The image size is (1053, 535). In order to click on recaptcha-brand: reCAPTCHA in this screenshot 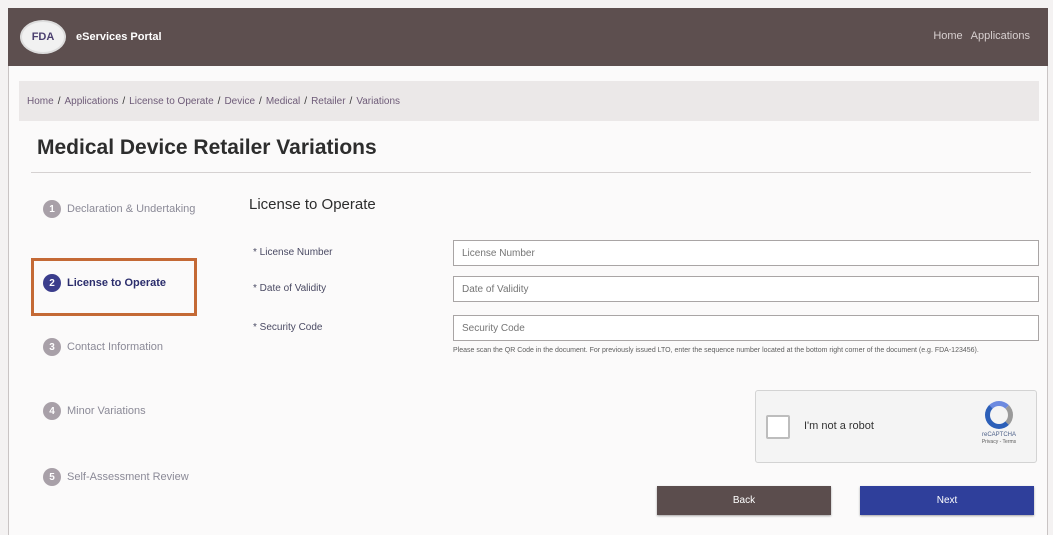, I will do `click(998, 435)`.